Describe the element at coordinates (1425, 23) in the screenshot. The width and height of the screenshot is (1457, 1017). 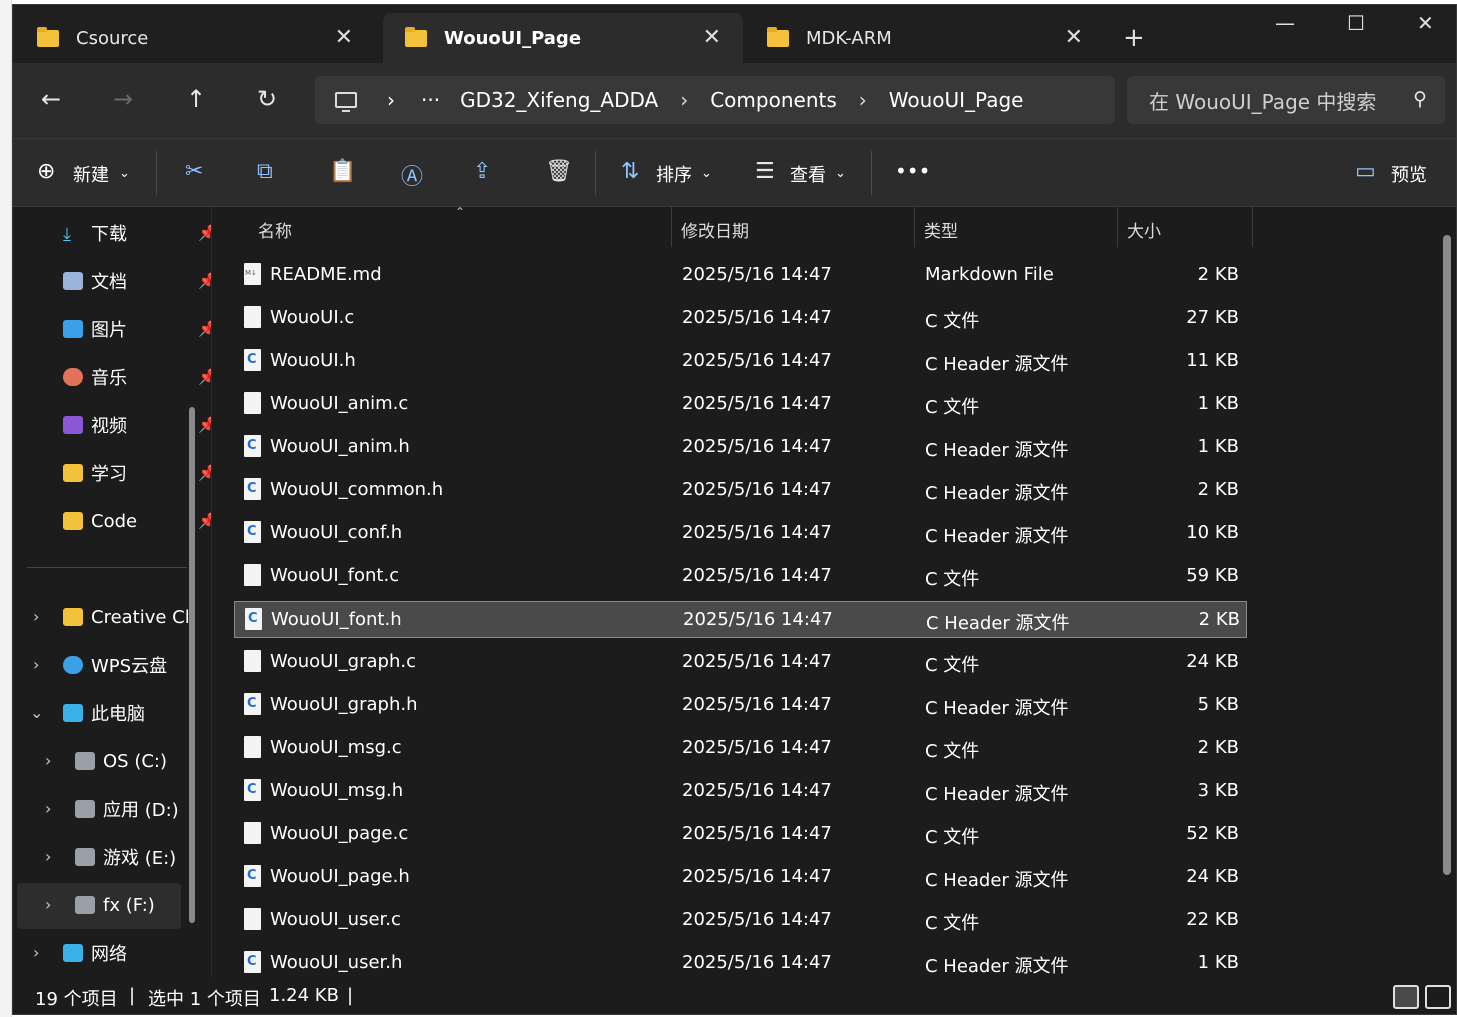
I see `close-window-button: ✕` at that location.